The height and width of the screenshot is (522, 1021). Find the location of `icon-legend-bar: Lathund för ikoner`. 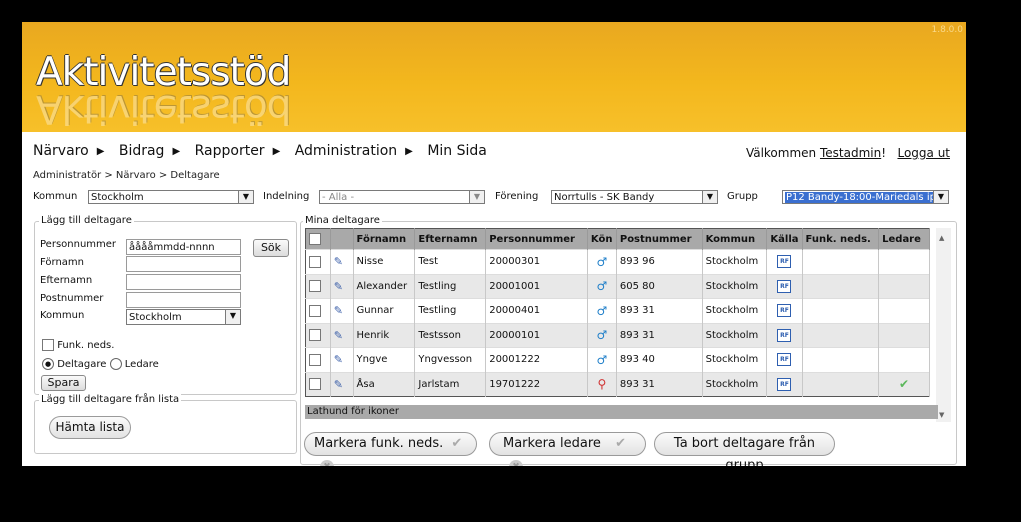

icon-legend-bar: Lathund för ikoner is located at coordinates (621, 412).